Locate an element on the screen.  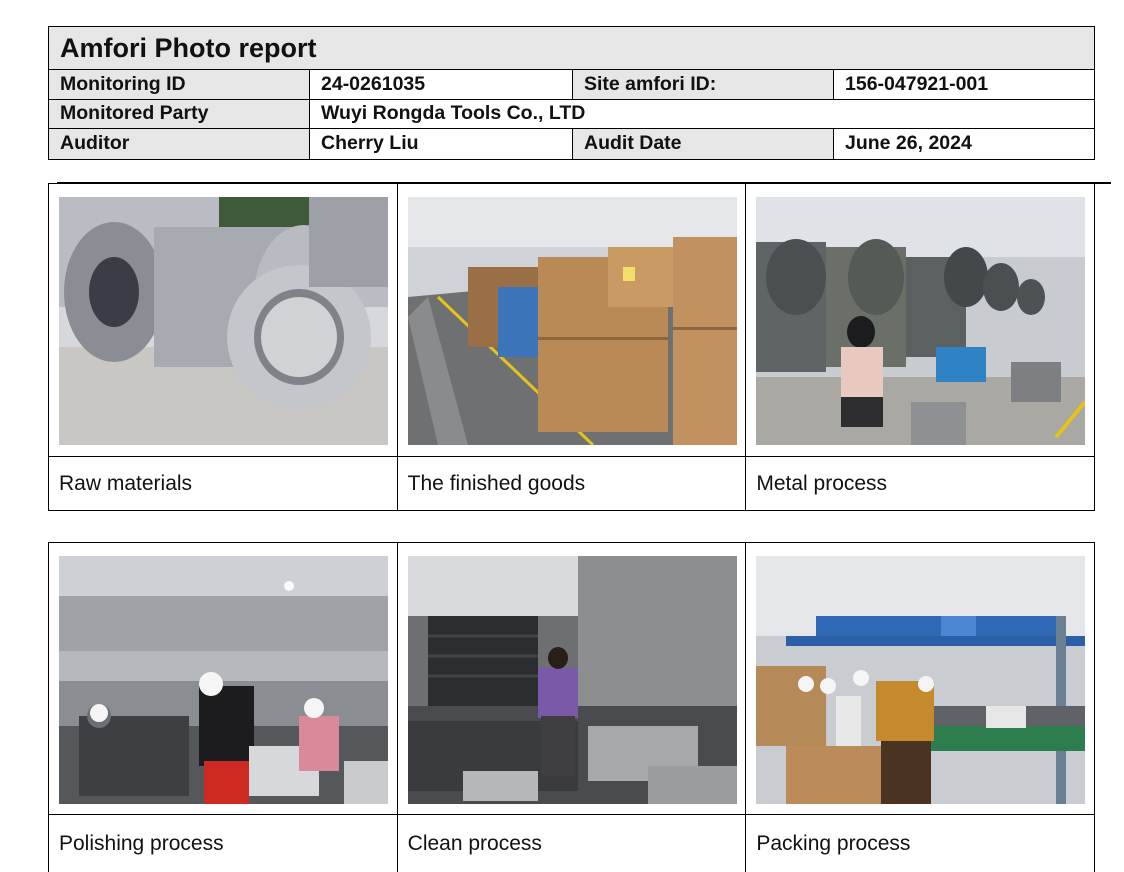
monitored-party-label: Monitored Party is located at coordinates (179, 113).